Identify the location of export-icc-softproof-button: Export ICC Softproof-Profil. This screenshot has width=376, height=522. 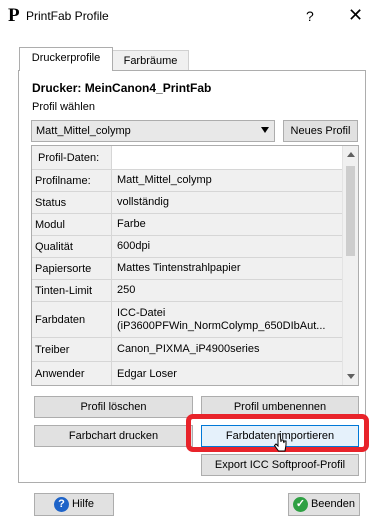
(280, 465).